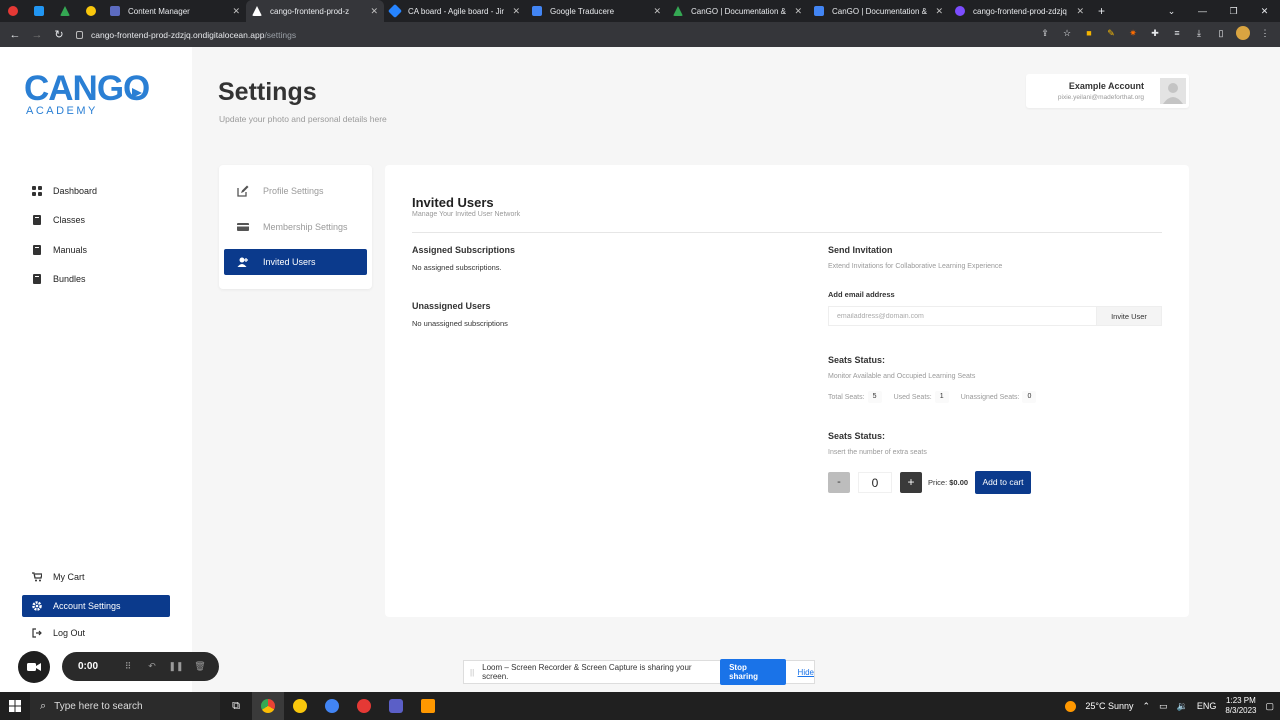 Image resolution: width=1280 pixels, height=720 pixels. What do you see at coordinates (753, 672) in the screenshot?
I see `stop-sharing-button: Stop sharing` at bounding box center [753, 672].